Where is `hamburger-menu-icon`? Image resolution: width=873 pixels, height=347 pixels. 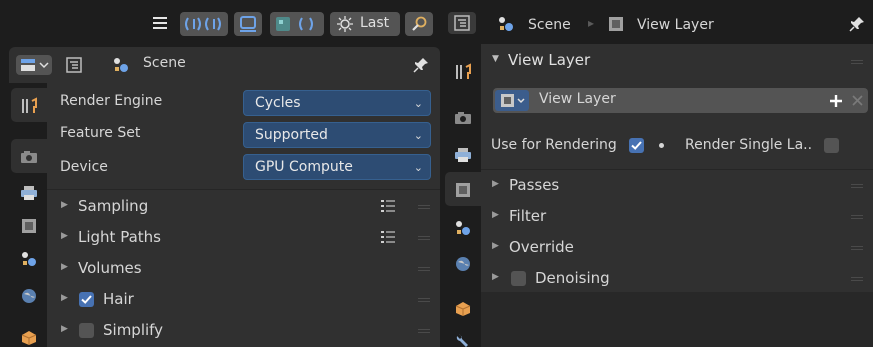 hamburger-menu-icon is located at coordinates (160, 23).